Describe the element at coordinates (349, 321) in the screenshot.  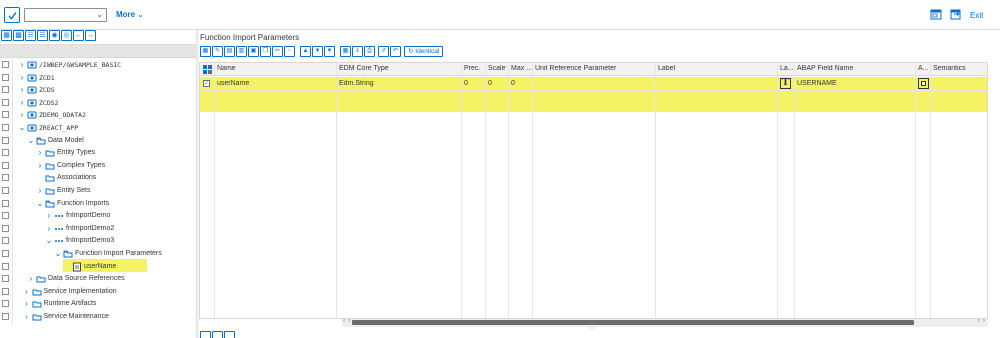
I see `scroll-right-icon: ›` at that location.